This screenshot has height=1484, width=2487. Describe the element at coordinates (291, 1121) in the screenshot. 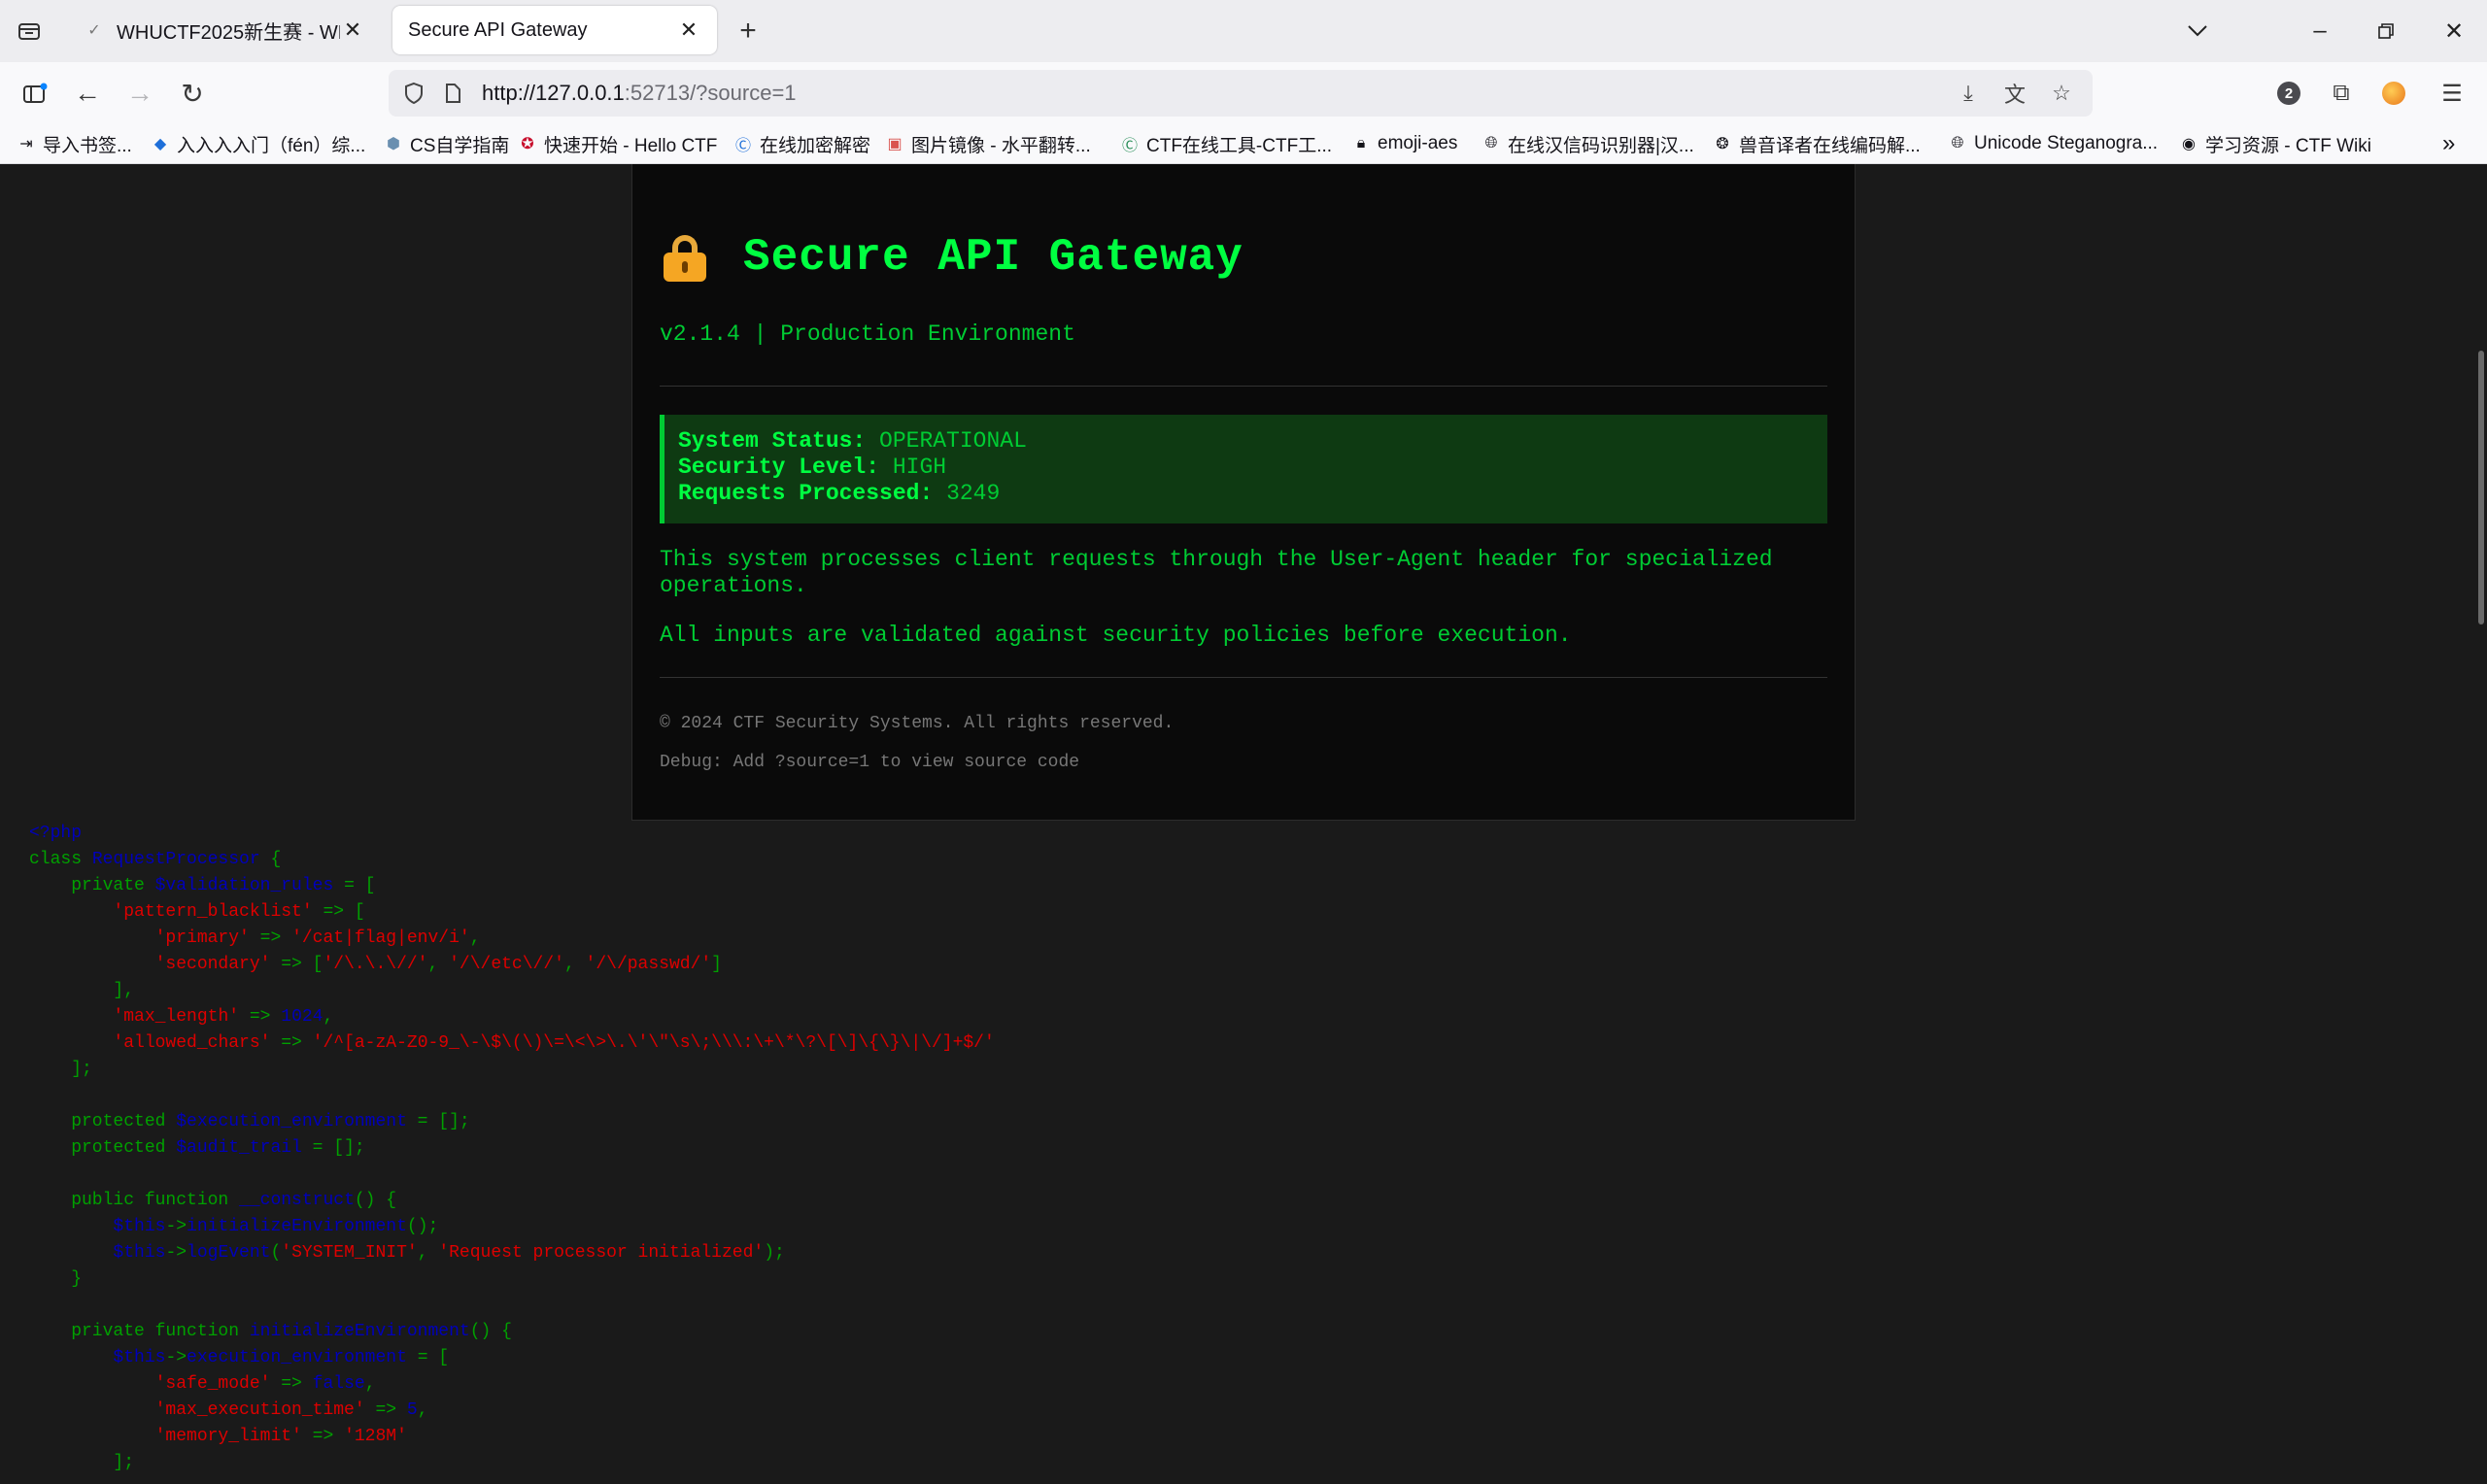

I see `code-token: $execution_environment` at that location.